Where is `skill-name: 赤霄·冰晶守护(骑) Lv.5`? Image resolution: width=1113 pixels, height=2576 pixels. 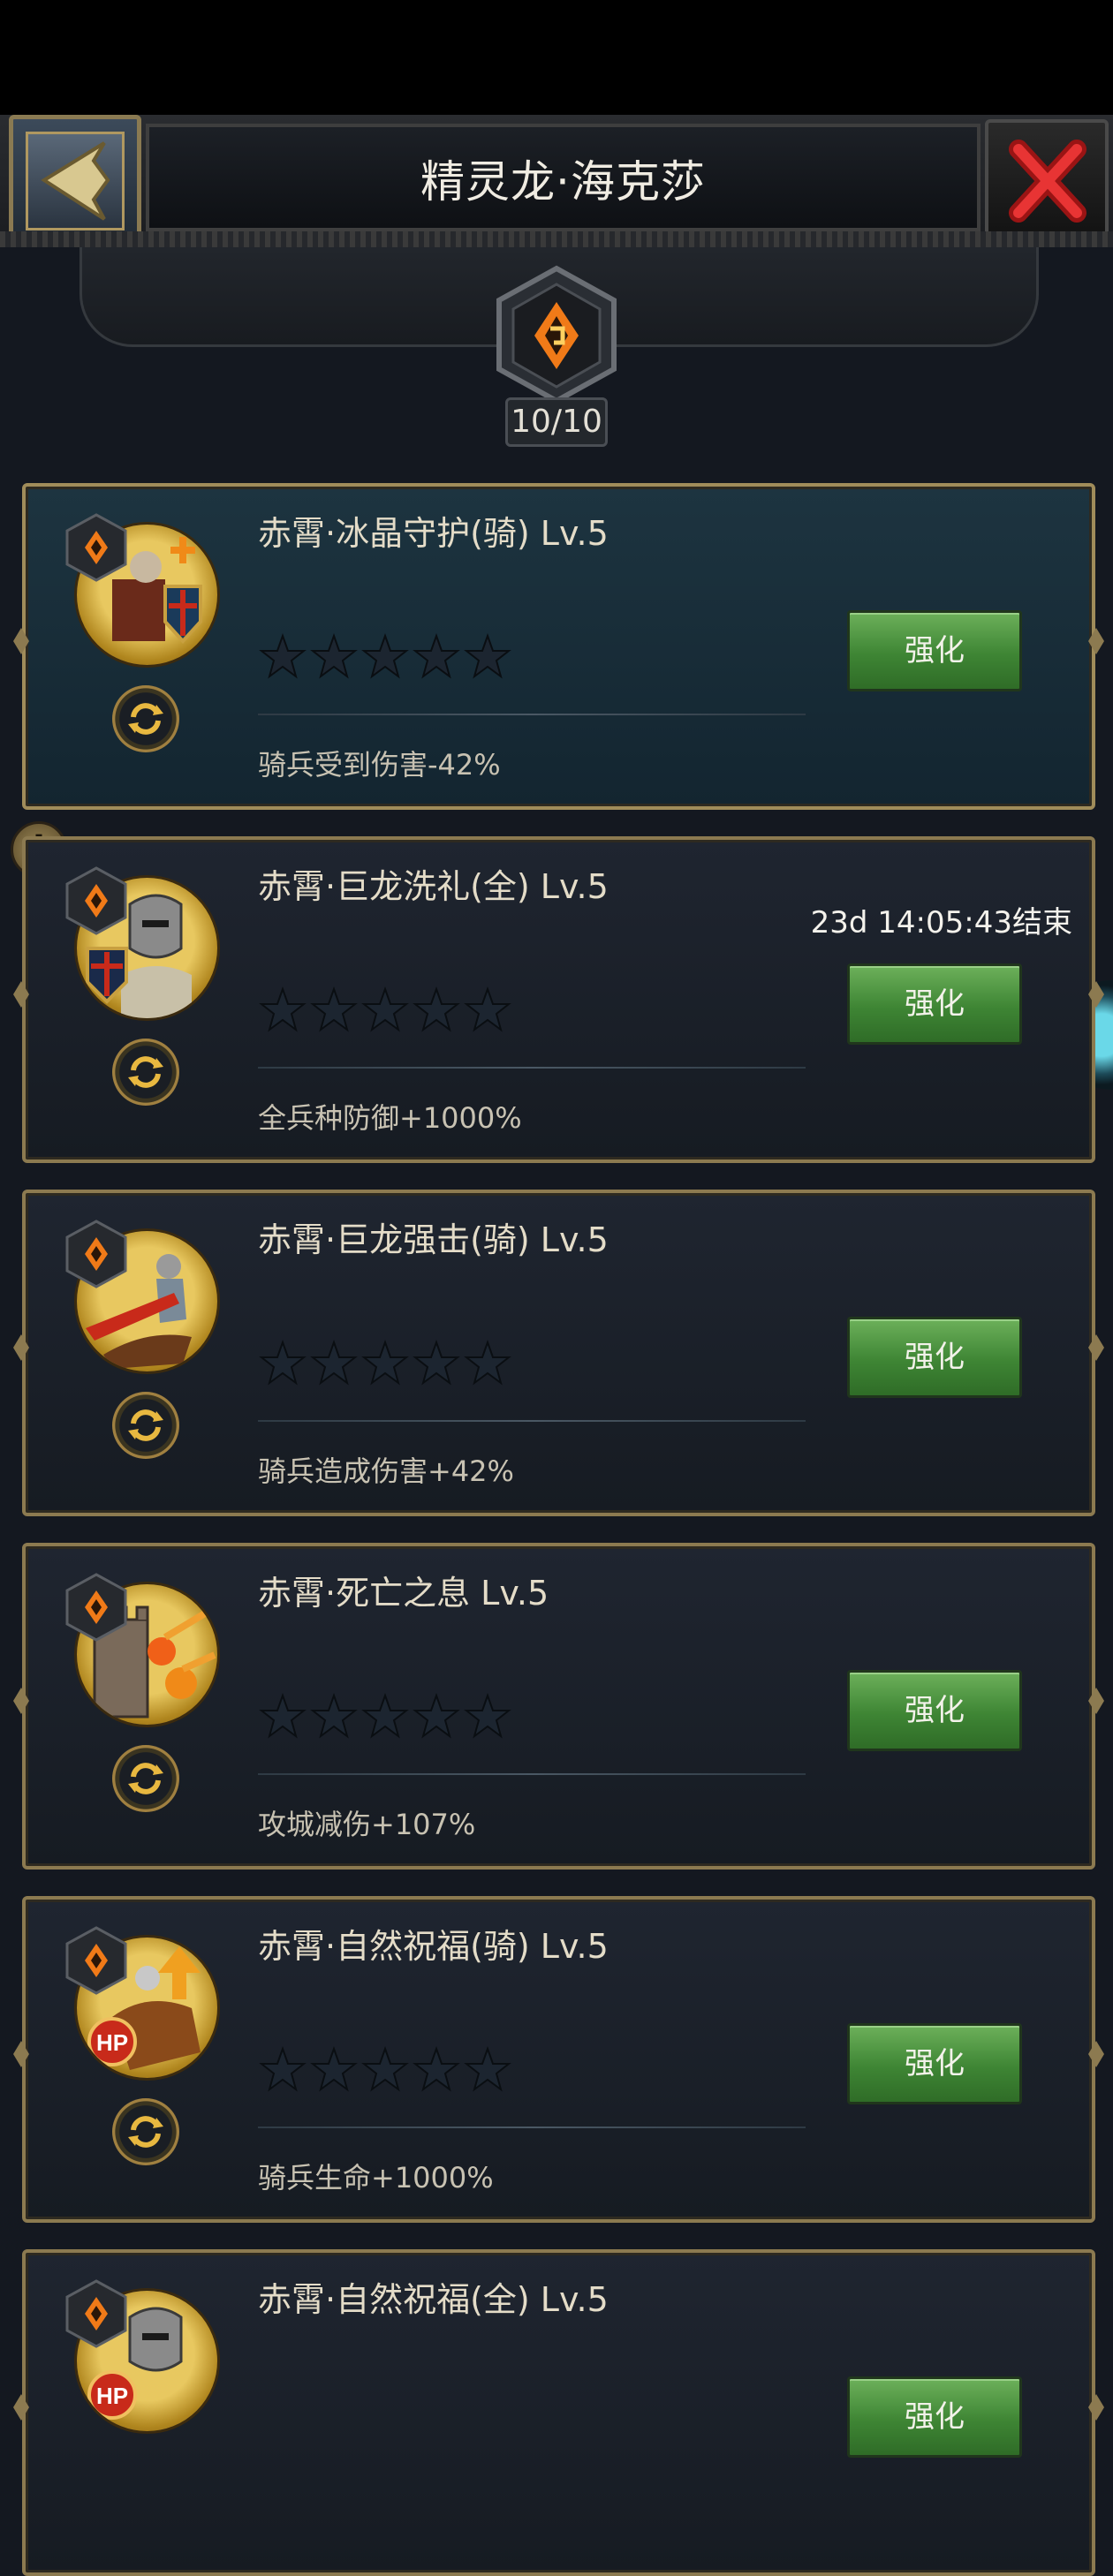 skill-name: 赤霄·冰晶守护(骑) Lv.5 is located at coordinates (433, 533).